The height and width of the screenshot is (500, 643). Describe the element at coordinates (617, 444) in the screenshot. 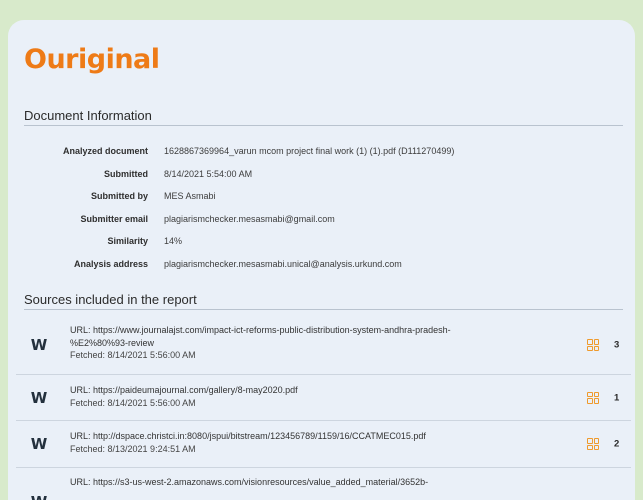

I see `match-count: 2` at that location.